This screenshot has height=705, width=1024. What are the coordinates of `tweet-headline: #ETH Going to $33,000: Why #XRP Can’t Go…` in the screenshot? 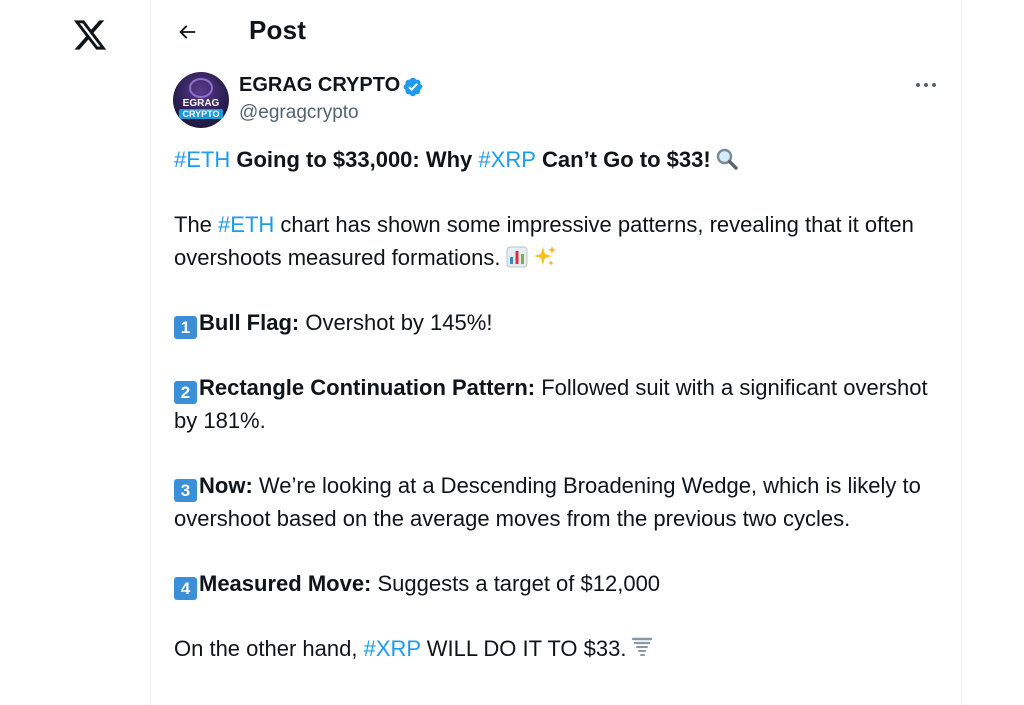 It's located at (554, 160).